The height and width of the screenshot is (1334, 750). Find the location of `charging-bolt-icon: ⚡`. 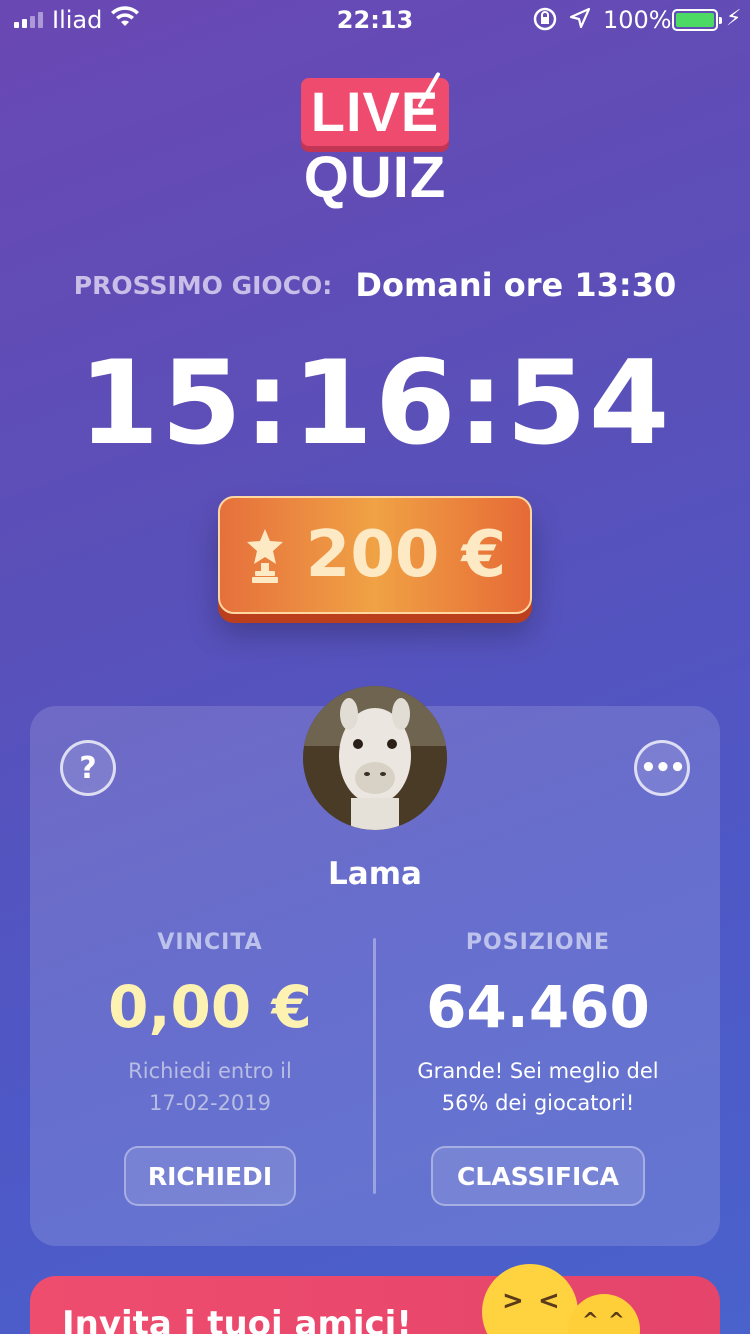

charging-bolt-icon: ⚡ is located at coordinates (734, 18).